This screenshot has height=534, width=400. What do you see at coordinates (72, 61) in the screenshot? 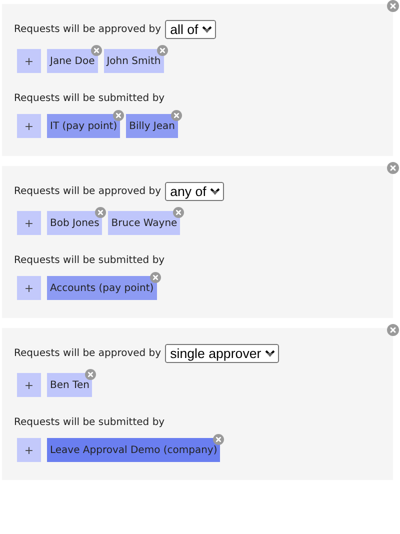
I see `person-tag: Jane Doe` at bounding box center [72, 61].